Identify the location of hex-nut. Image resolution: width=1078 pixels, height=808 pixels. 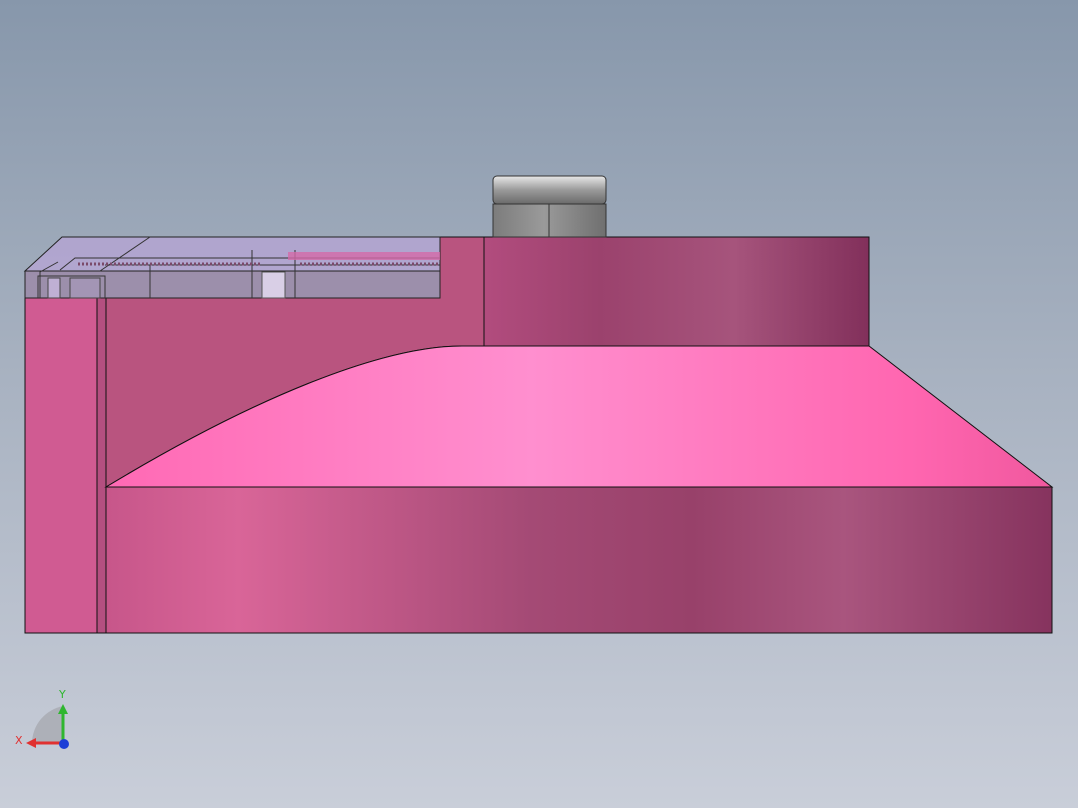
(549, 206).